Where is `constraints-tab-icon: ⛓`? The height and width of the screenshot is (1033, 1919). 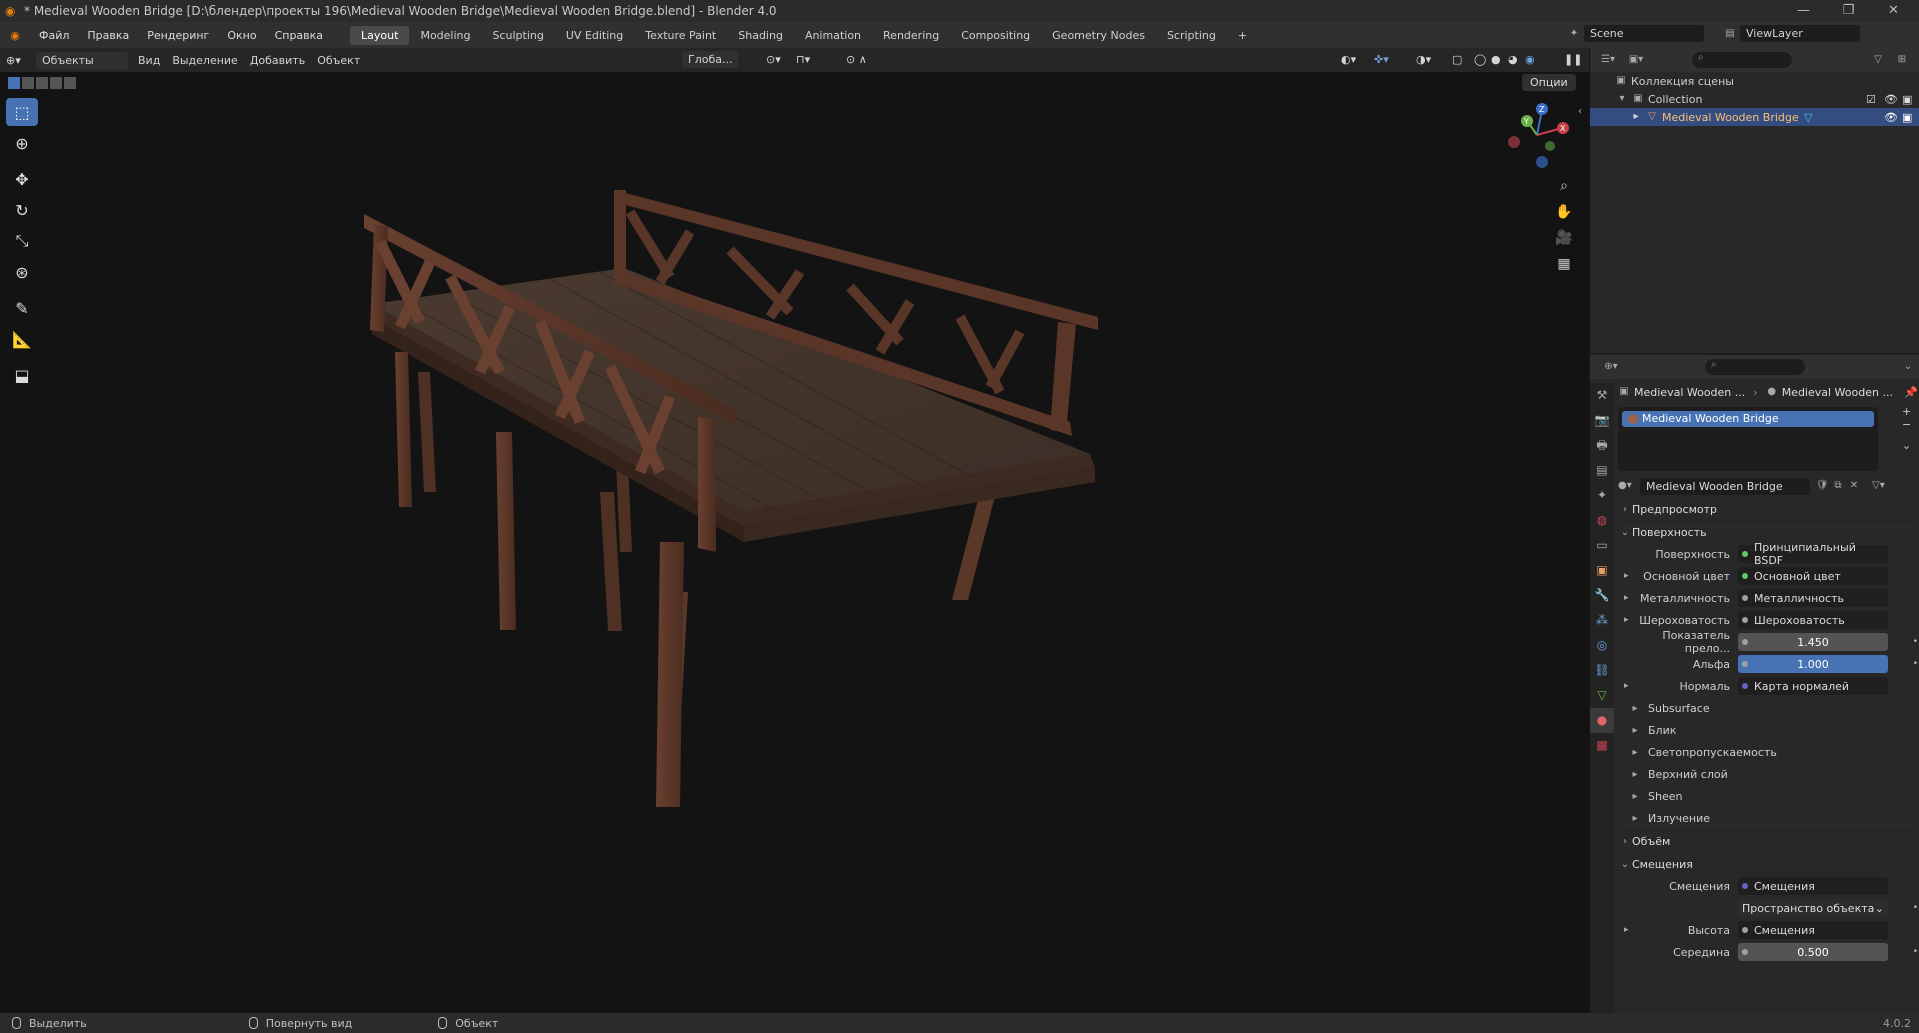
constraints-tab-icon: ⛓ is located at coordinates (1602, 670).